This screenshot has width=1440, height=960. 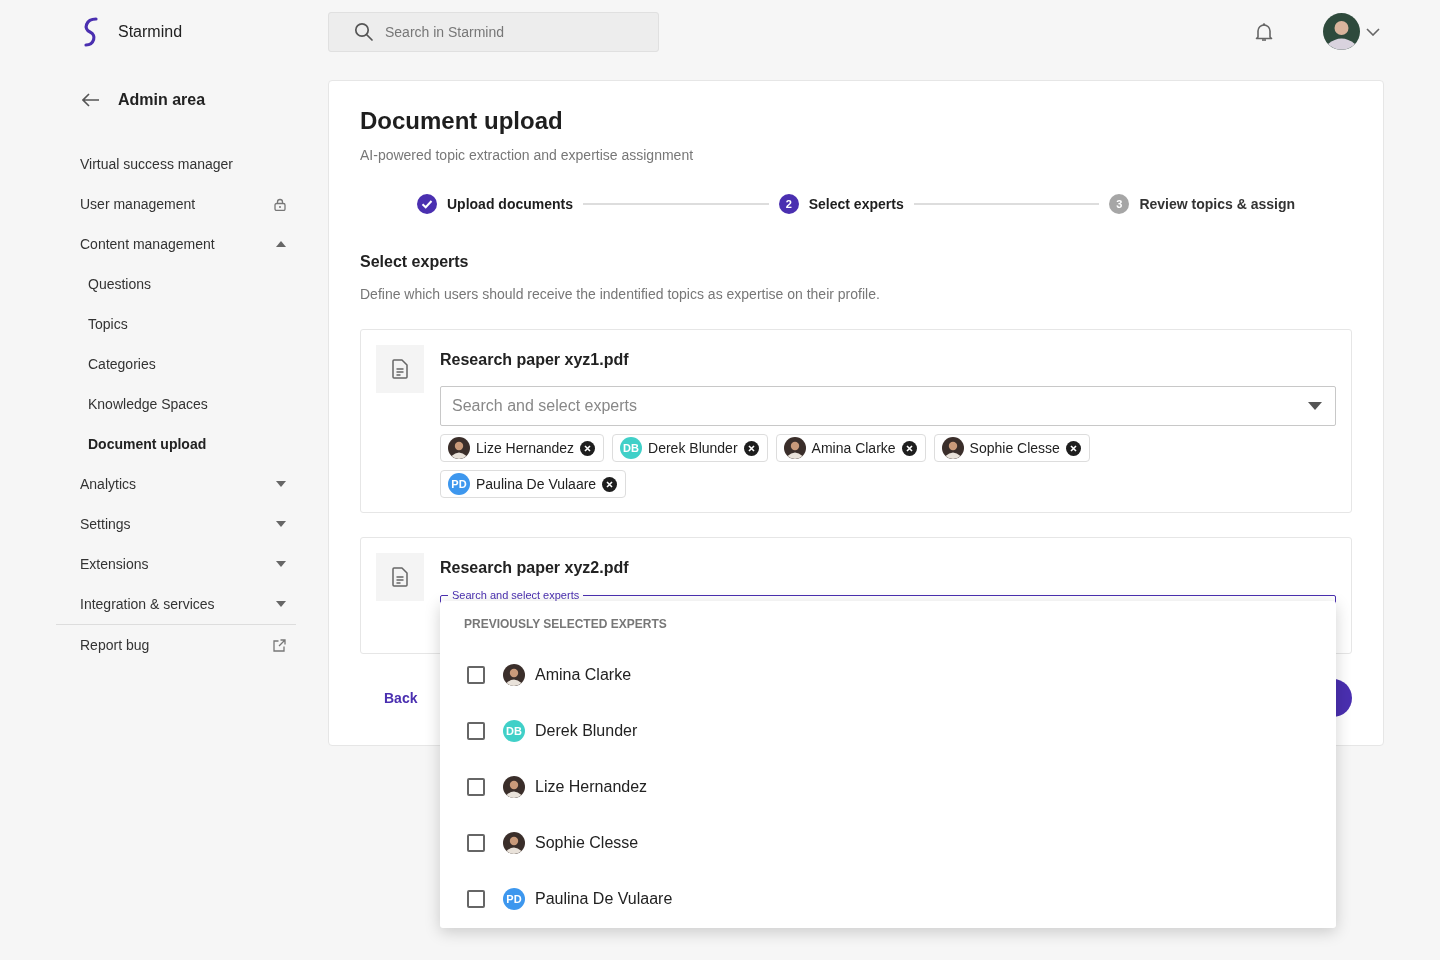 What do you see at coordinates (91, 100) in the screenshot?
I see `back-arrow-icon` at bounding box center [91, 100].